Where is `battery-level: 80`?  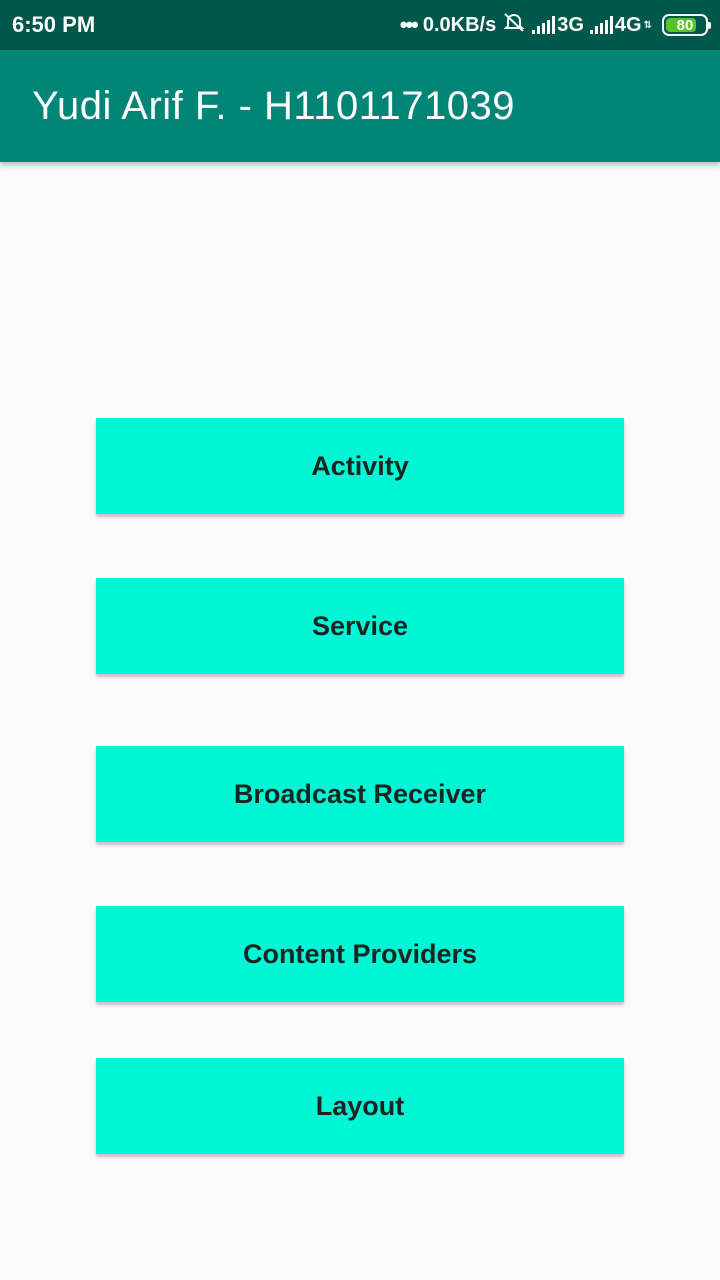 battery-level: 80 is located at coordinates (685, 25).